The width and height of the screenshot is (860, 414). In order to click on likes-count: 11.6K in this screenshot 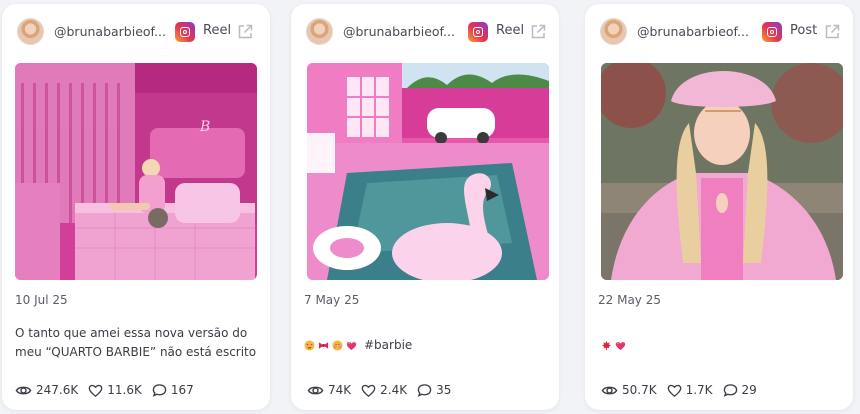, I will do `click(124, 390)`.